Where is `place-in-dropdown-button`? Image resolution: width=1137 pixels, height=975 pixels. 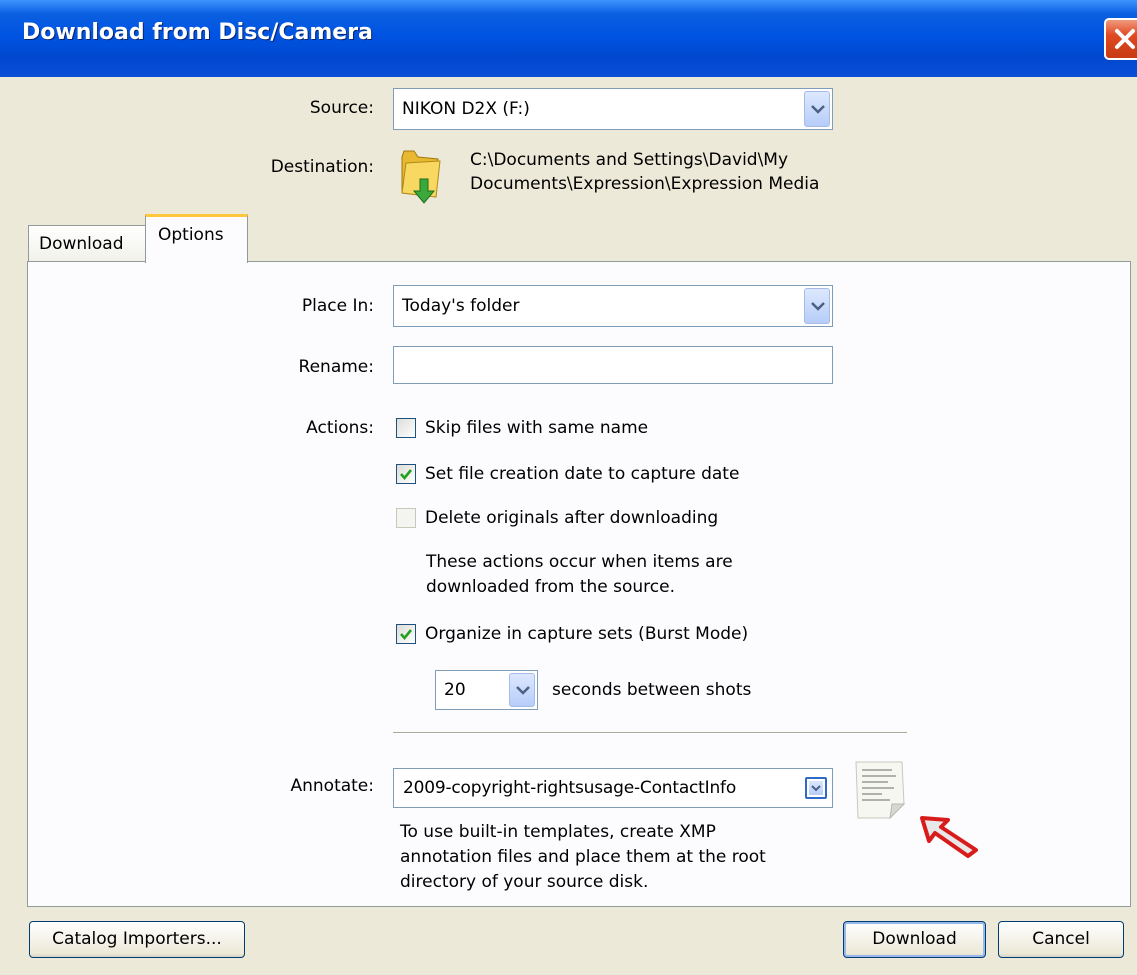 place-in-dropdown-button is located at coordinates (817, 306).